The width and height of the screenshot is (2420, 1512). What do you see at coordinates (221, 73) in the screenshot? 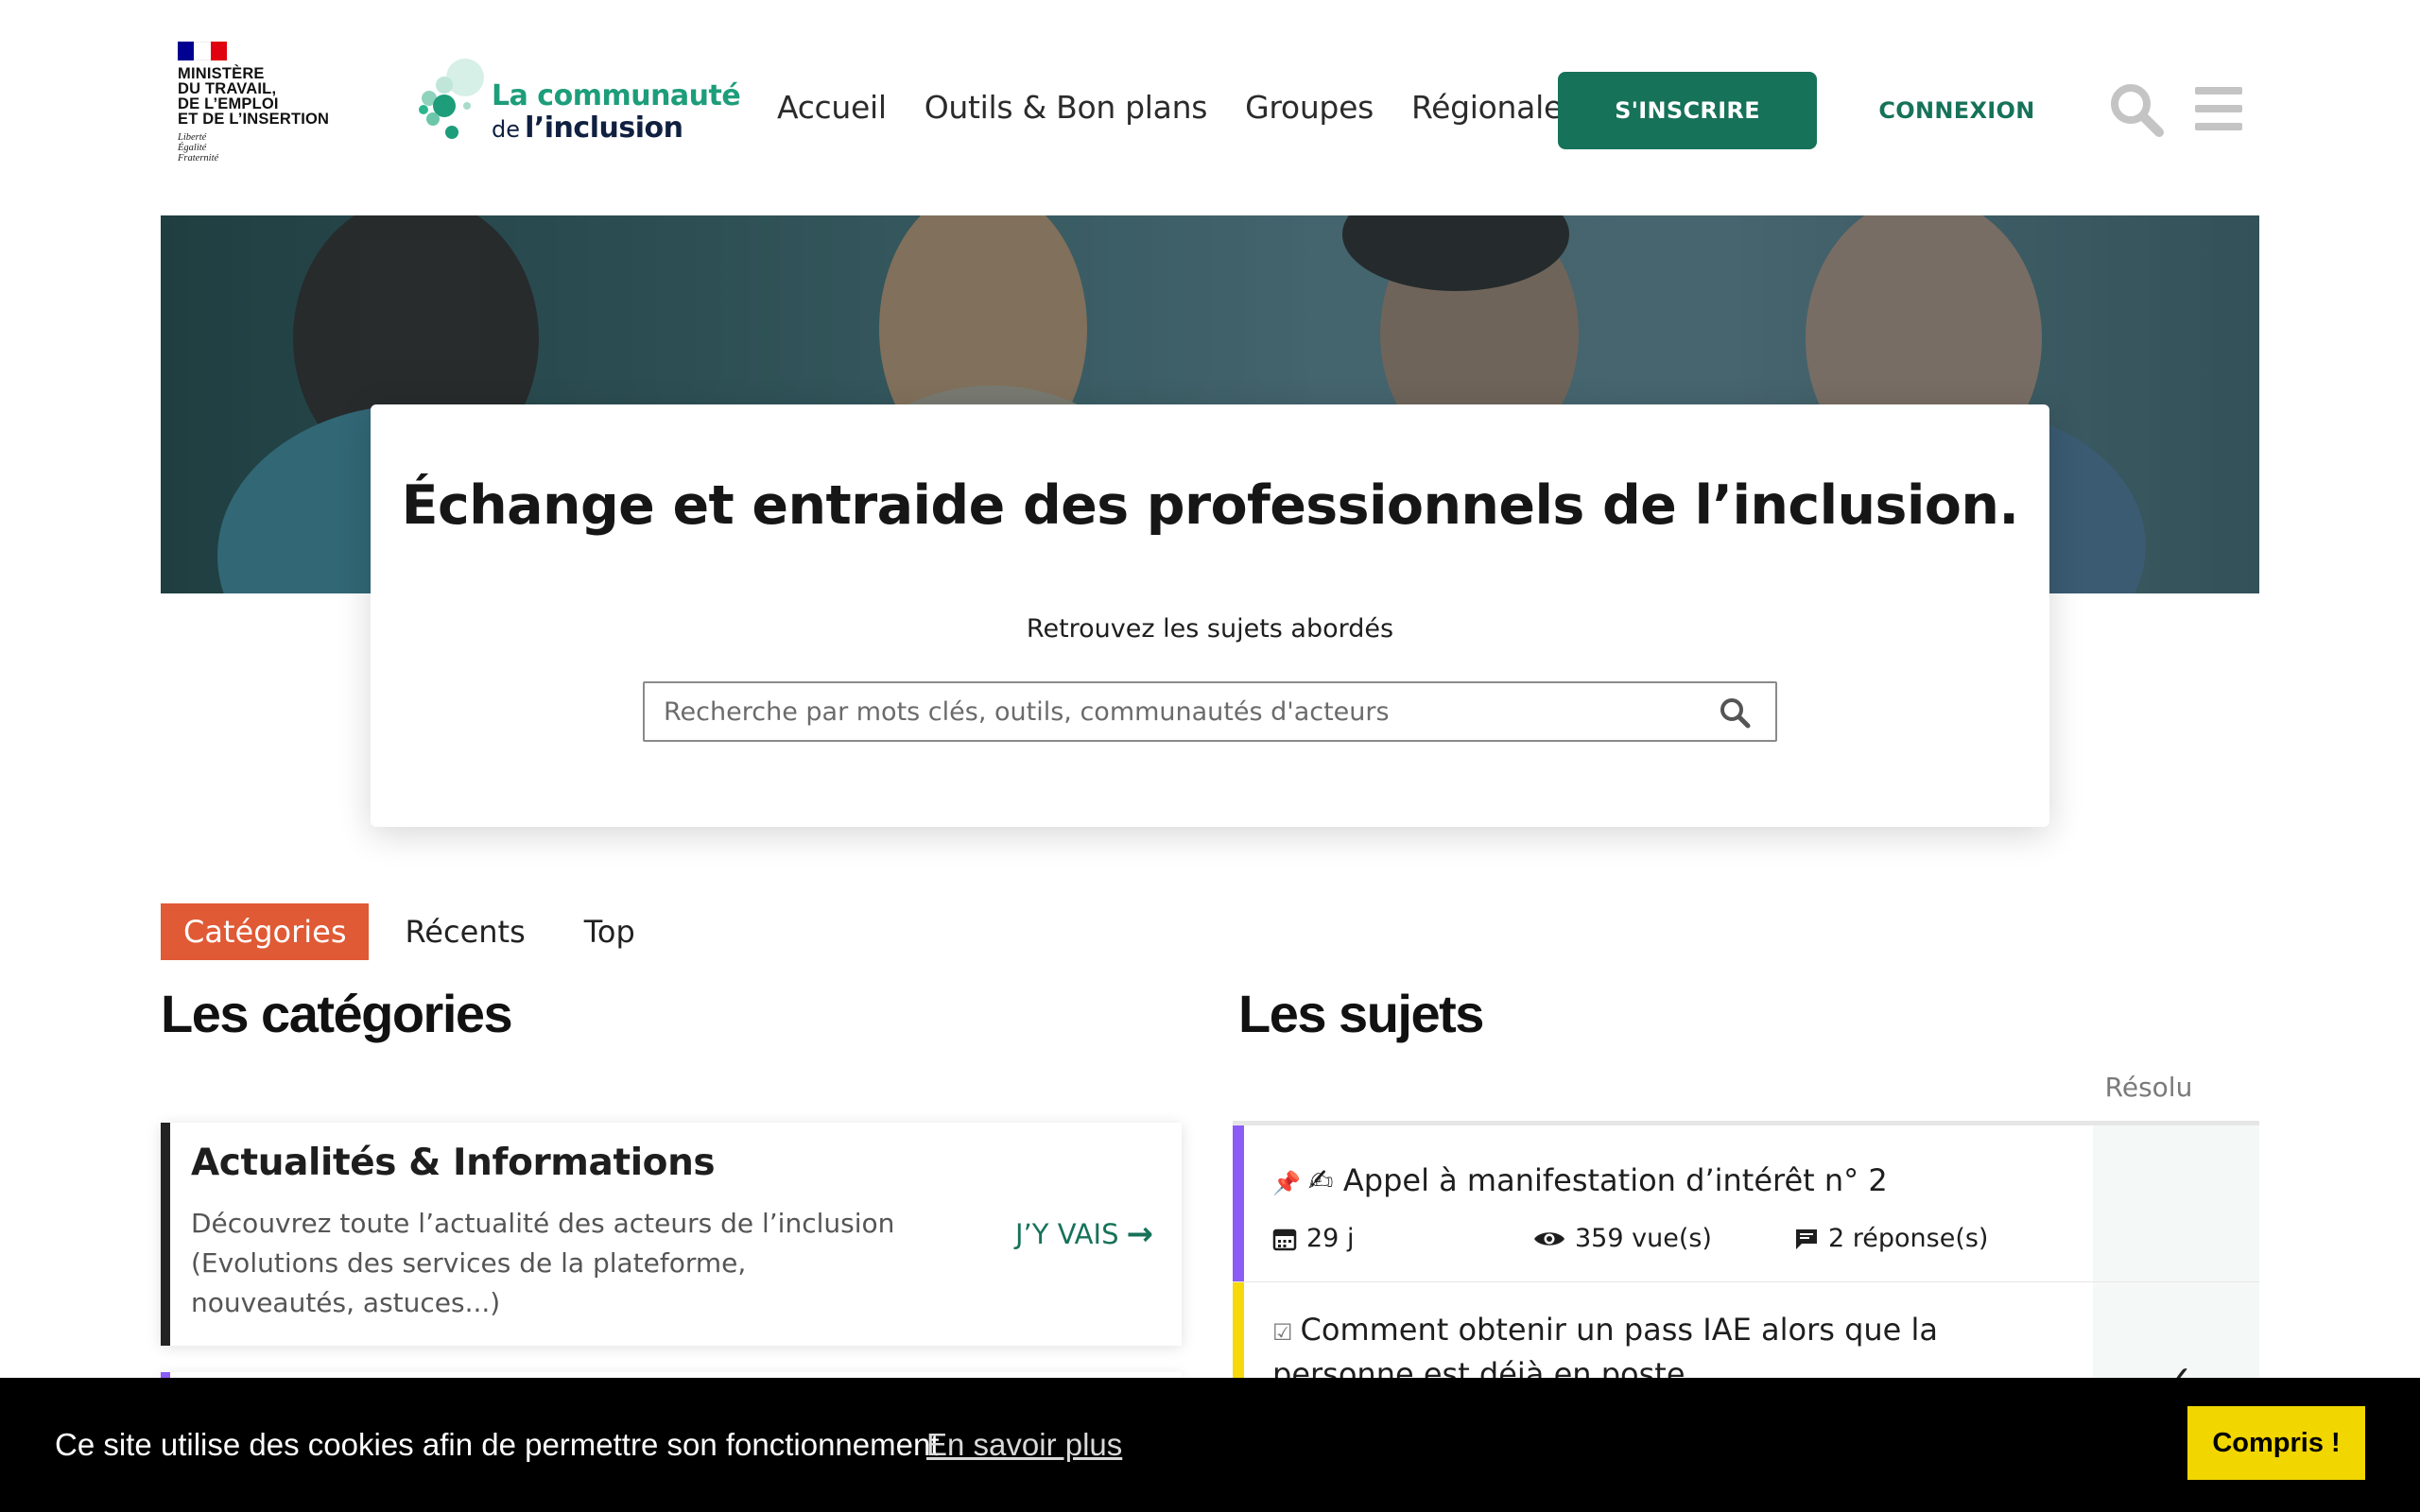
I see `ministry-line: MINISTÈRE` at bounding box center [221, 73].